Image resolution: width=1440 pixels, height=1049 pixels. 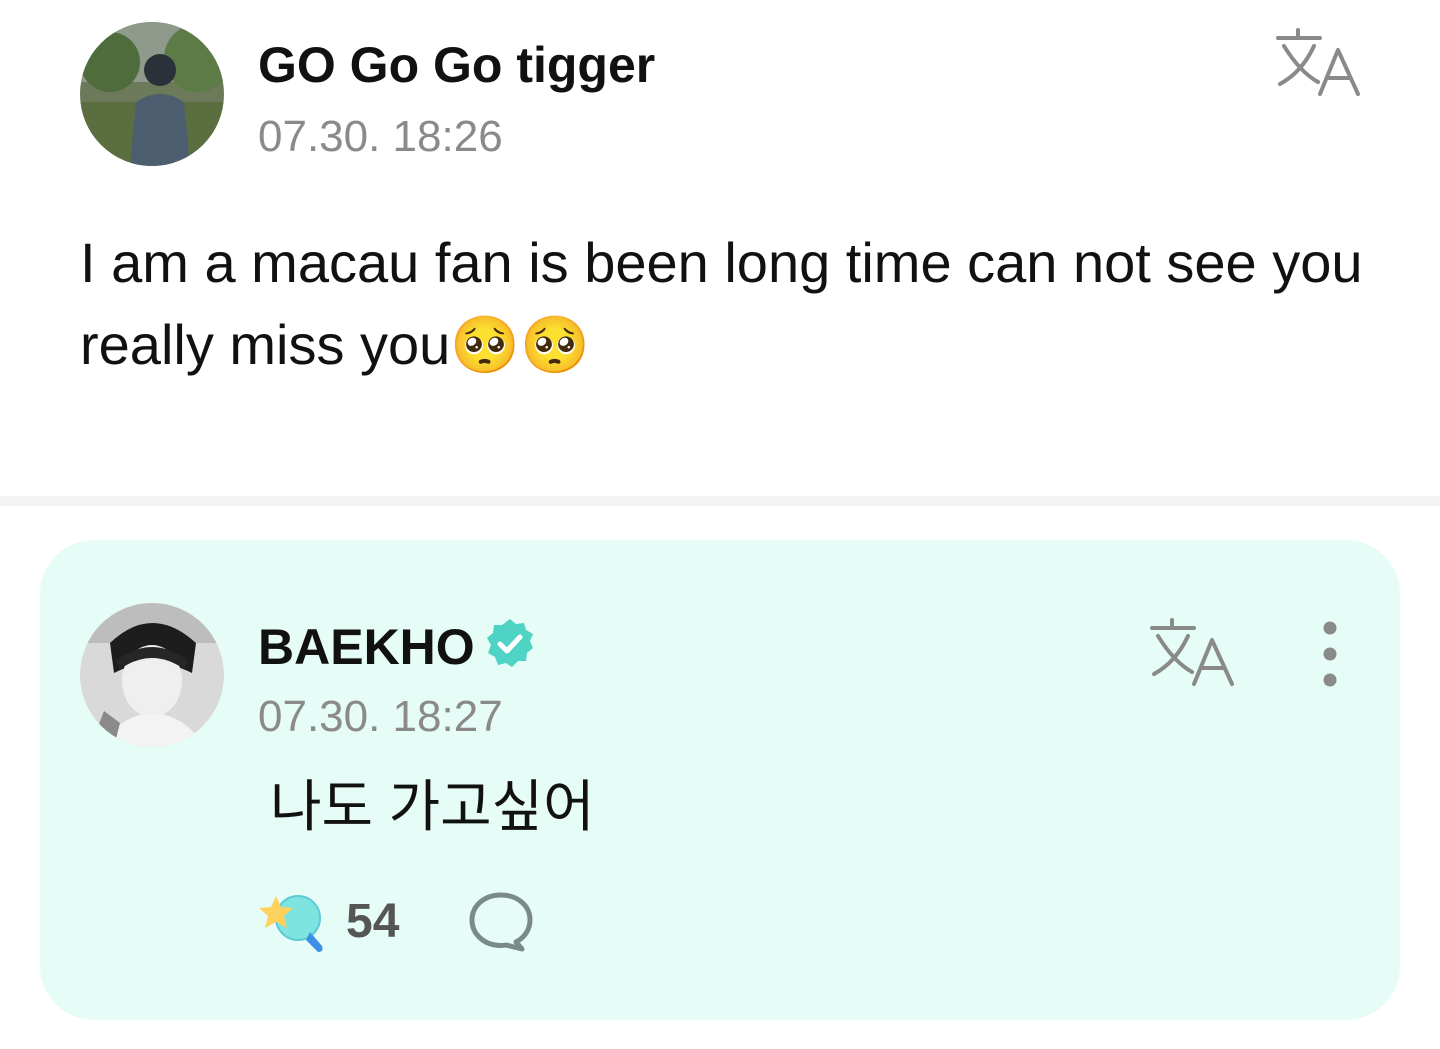 What do you see at coordinates (380, 136) in the screenshot?
I see `fan-post-timestamp: 07.30. 18:26` at bounding box center [380, 136].